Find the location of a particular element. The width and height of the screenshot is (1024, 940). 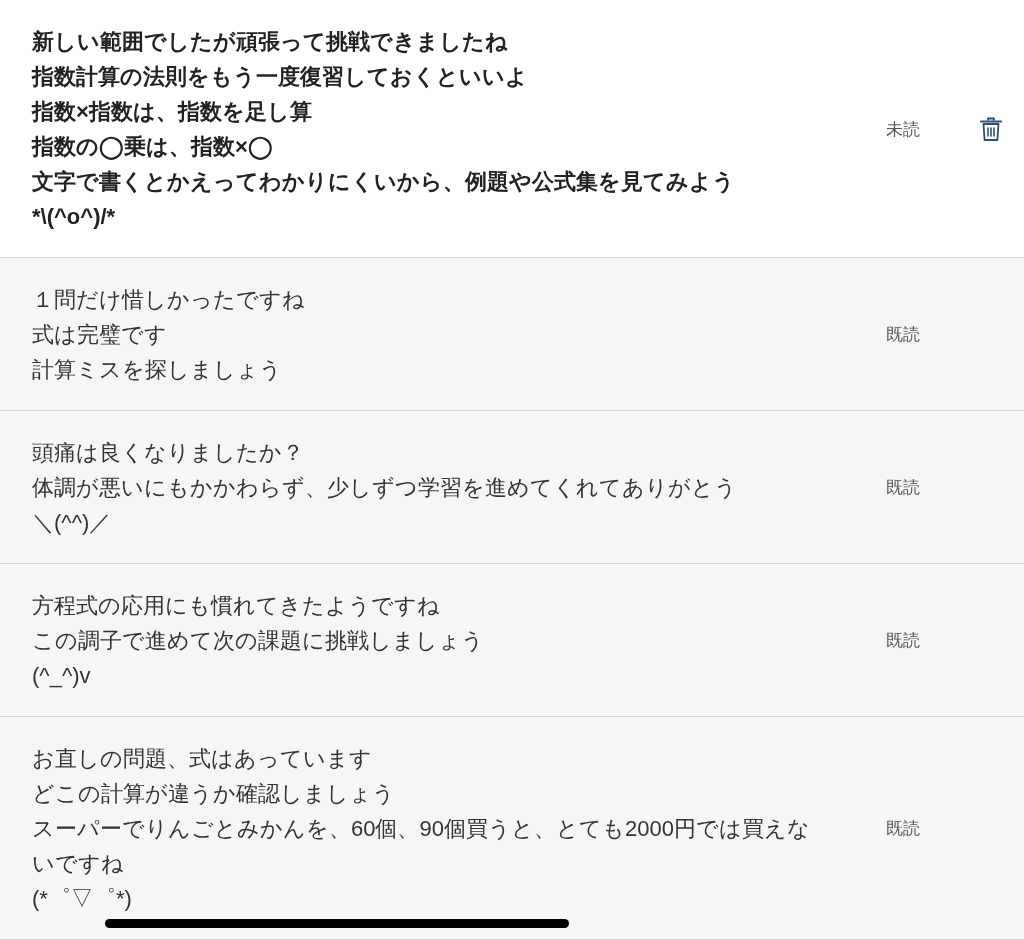

read-status: 未読 is located at coordinates (903, 129).